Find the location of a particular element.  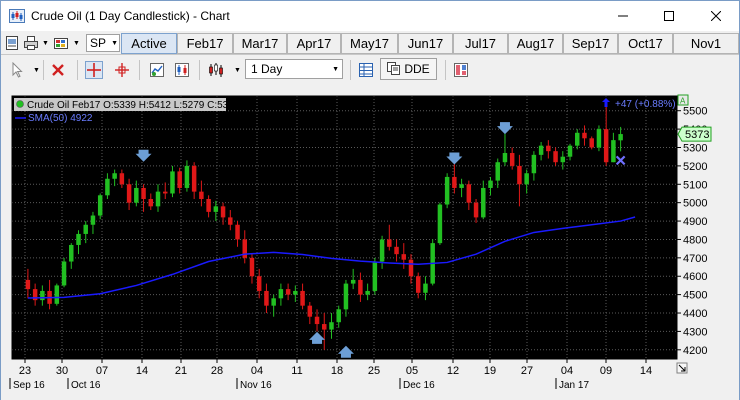

data-table-button is located at coordinates (366, 70).